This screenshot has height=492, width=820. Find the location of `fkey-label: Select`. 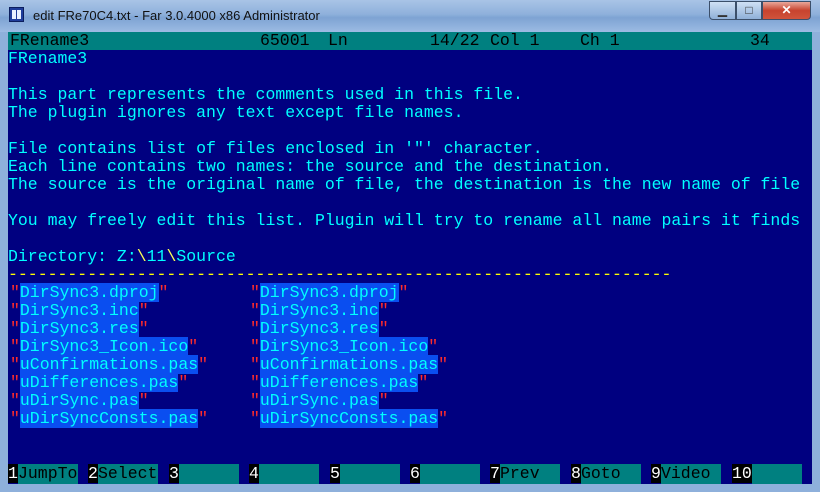

fkey-label: Select is located at coordinates (128, 474).